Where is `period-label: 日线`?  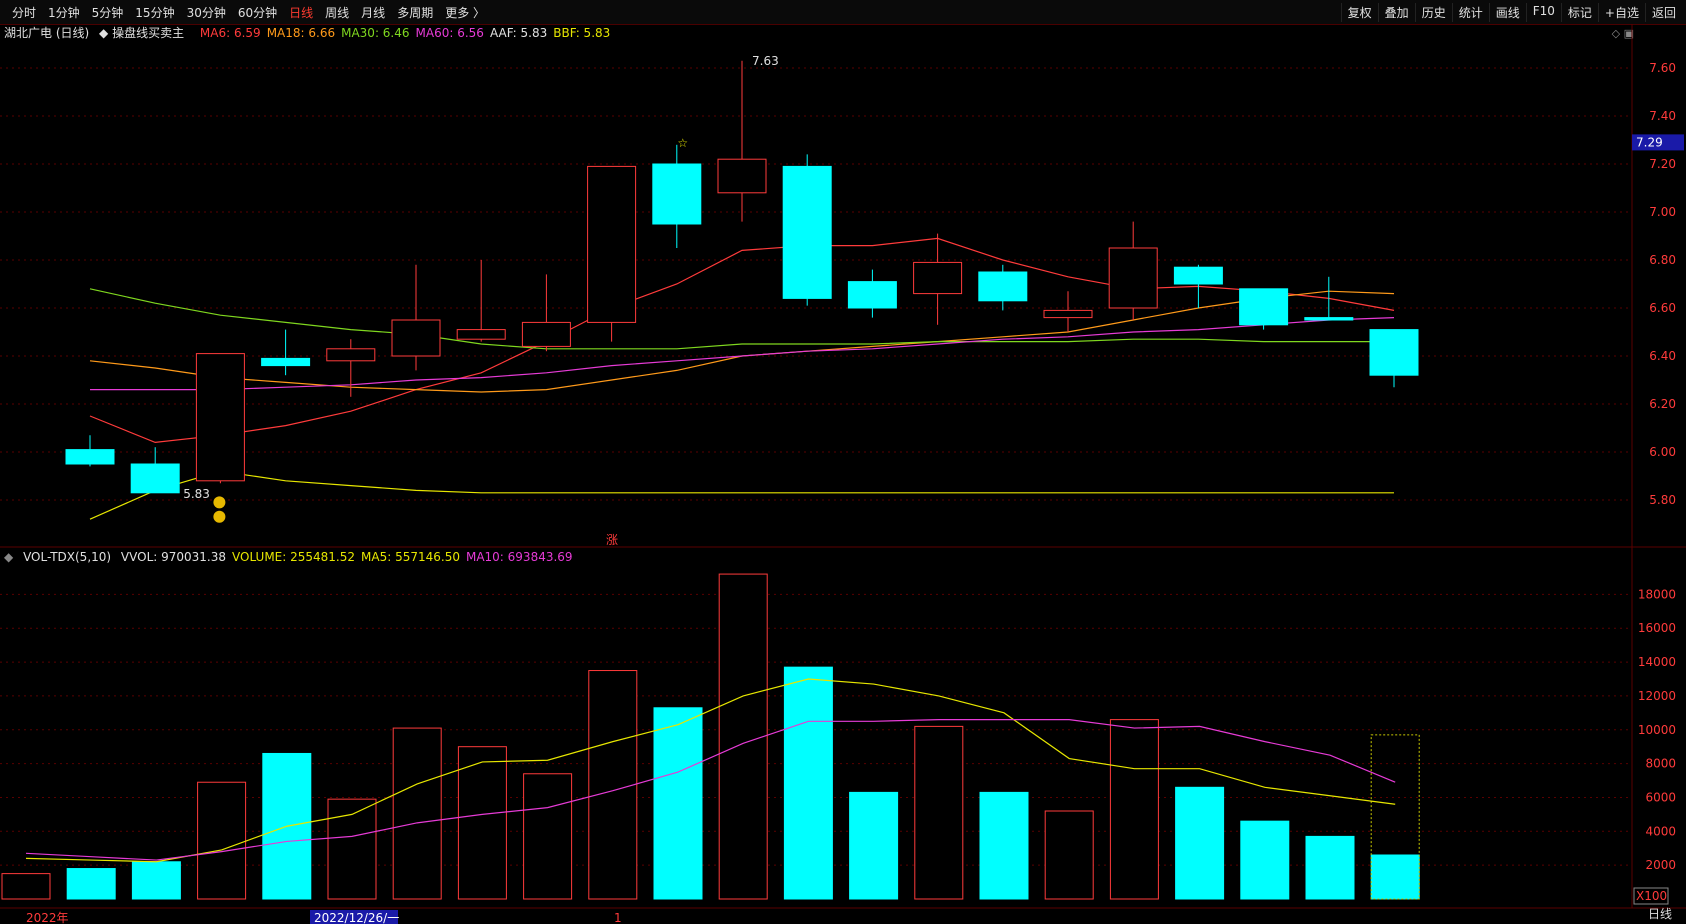 period-label: 日线 is located at coordinates (1659, 914).